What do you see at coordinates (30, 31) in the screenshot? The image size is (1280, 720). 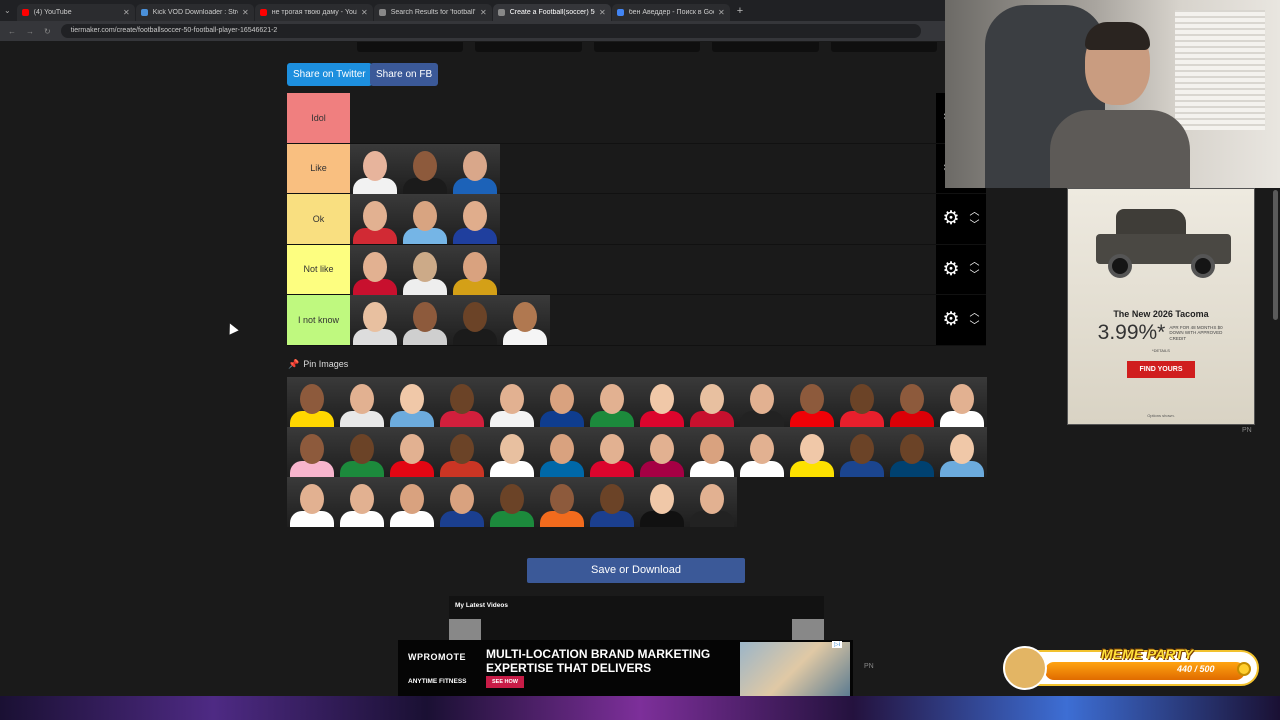 I see `forward-icon: →` at bounding box center [30, 31].